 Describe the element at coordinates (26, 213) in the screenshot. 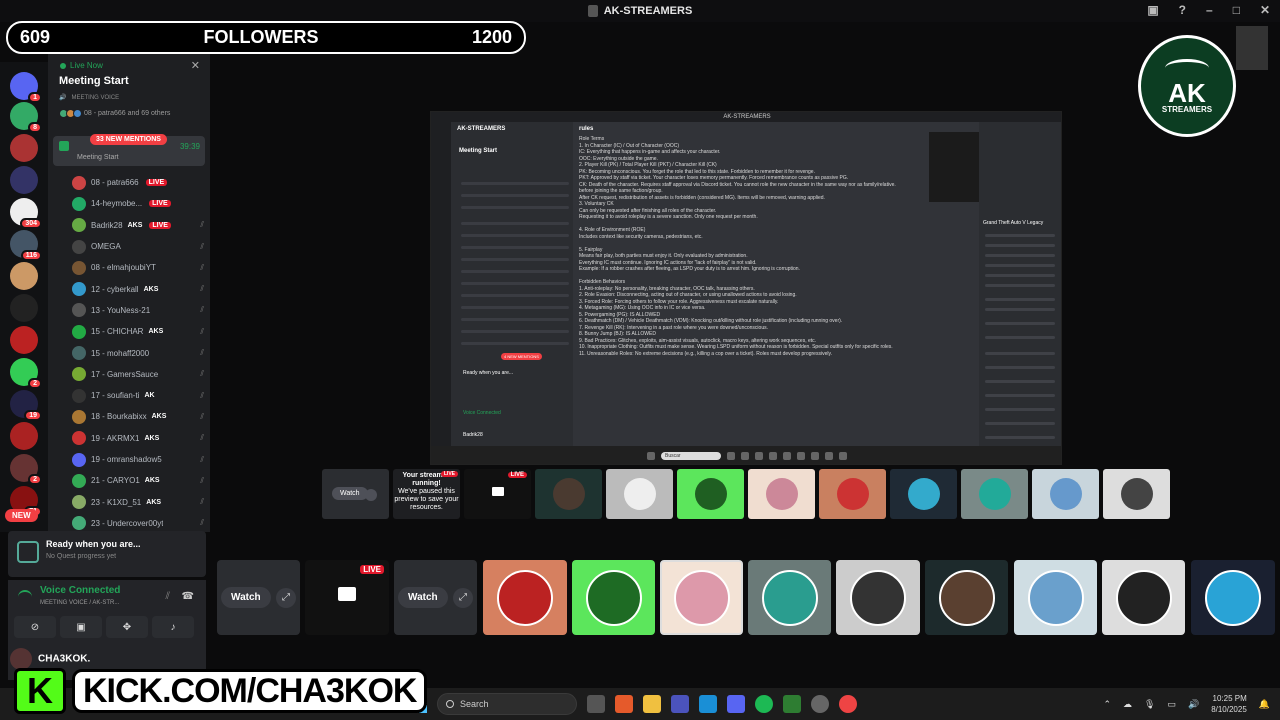

I see `server-icon: 304` at that location.